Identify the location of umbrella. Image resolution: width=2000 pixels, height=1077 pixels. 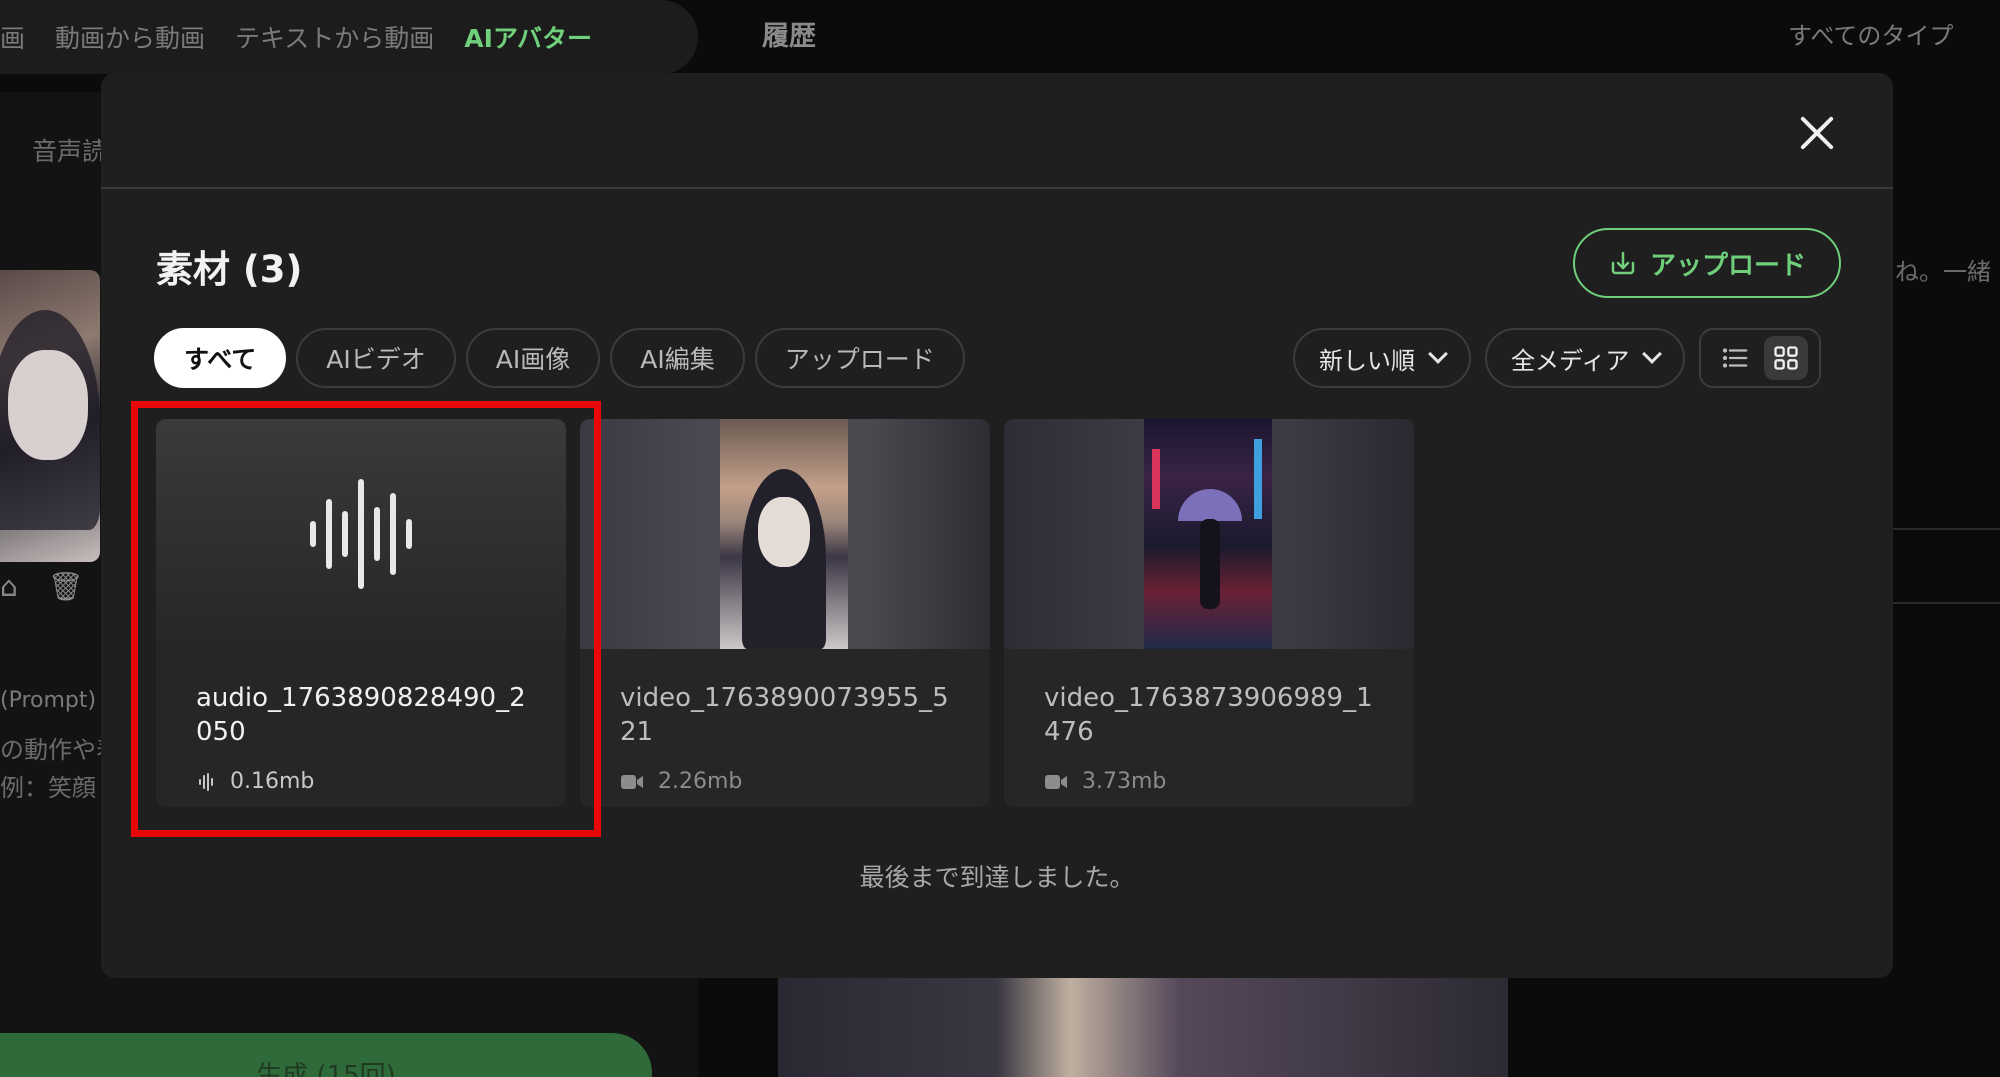
(1210, 505).